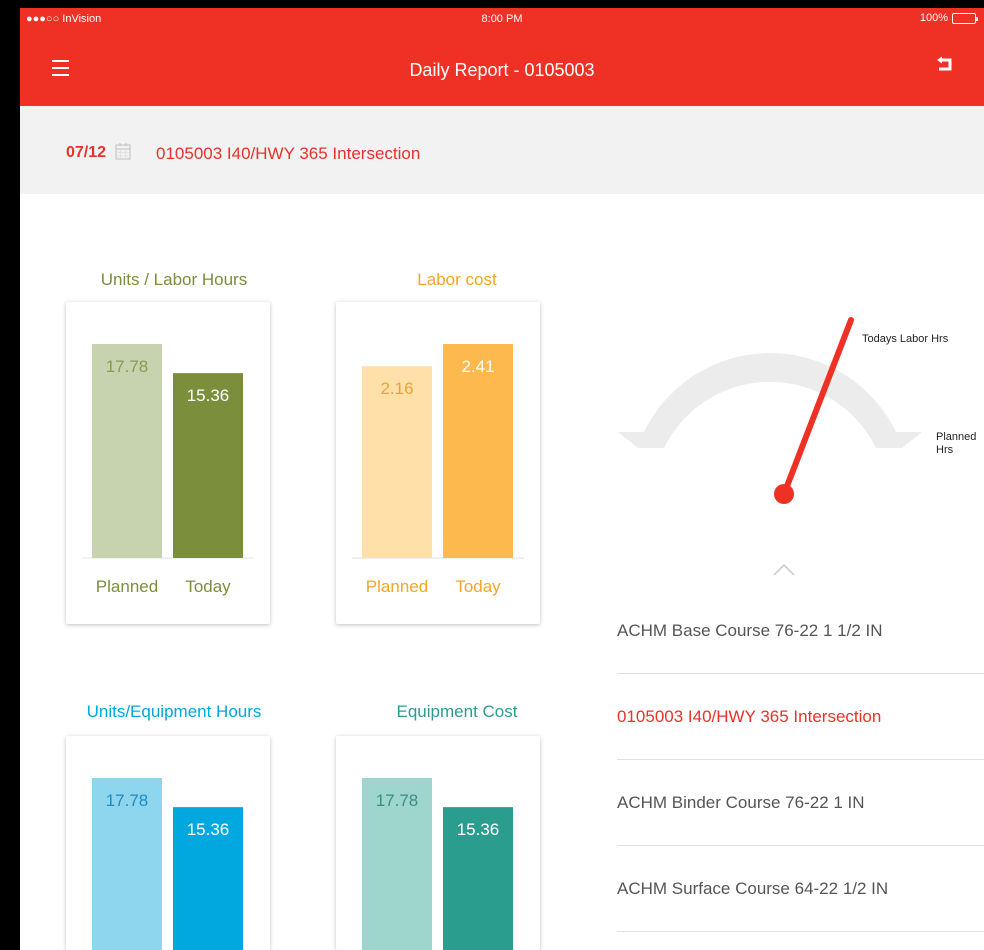  What do you see at coordinates (750, 630) in the screenshot?
I see `list-item-label: ACHM Base Course 76-22 1 1/2 IN` at bounding box center [750, 630].